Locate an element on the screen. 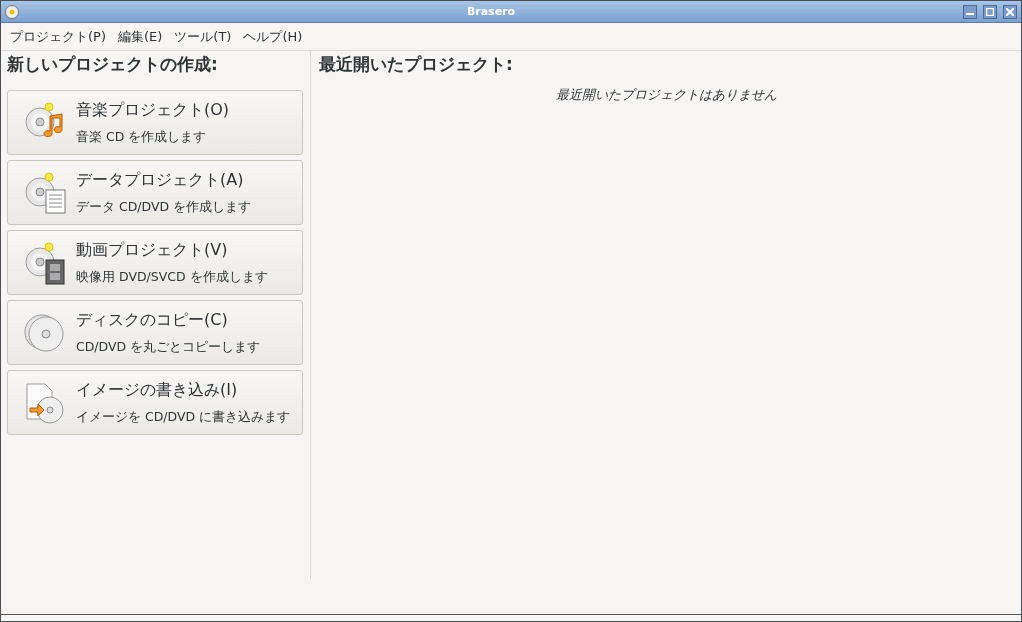  empty-message: 最近開いたプロジェクトはありません is located at coordinates (666, 95).